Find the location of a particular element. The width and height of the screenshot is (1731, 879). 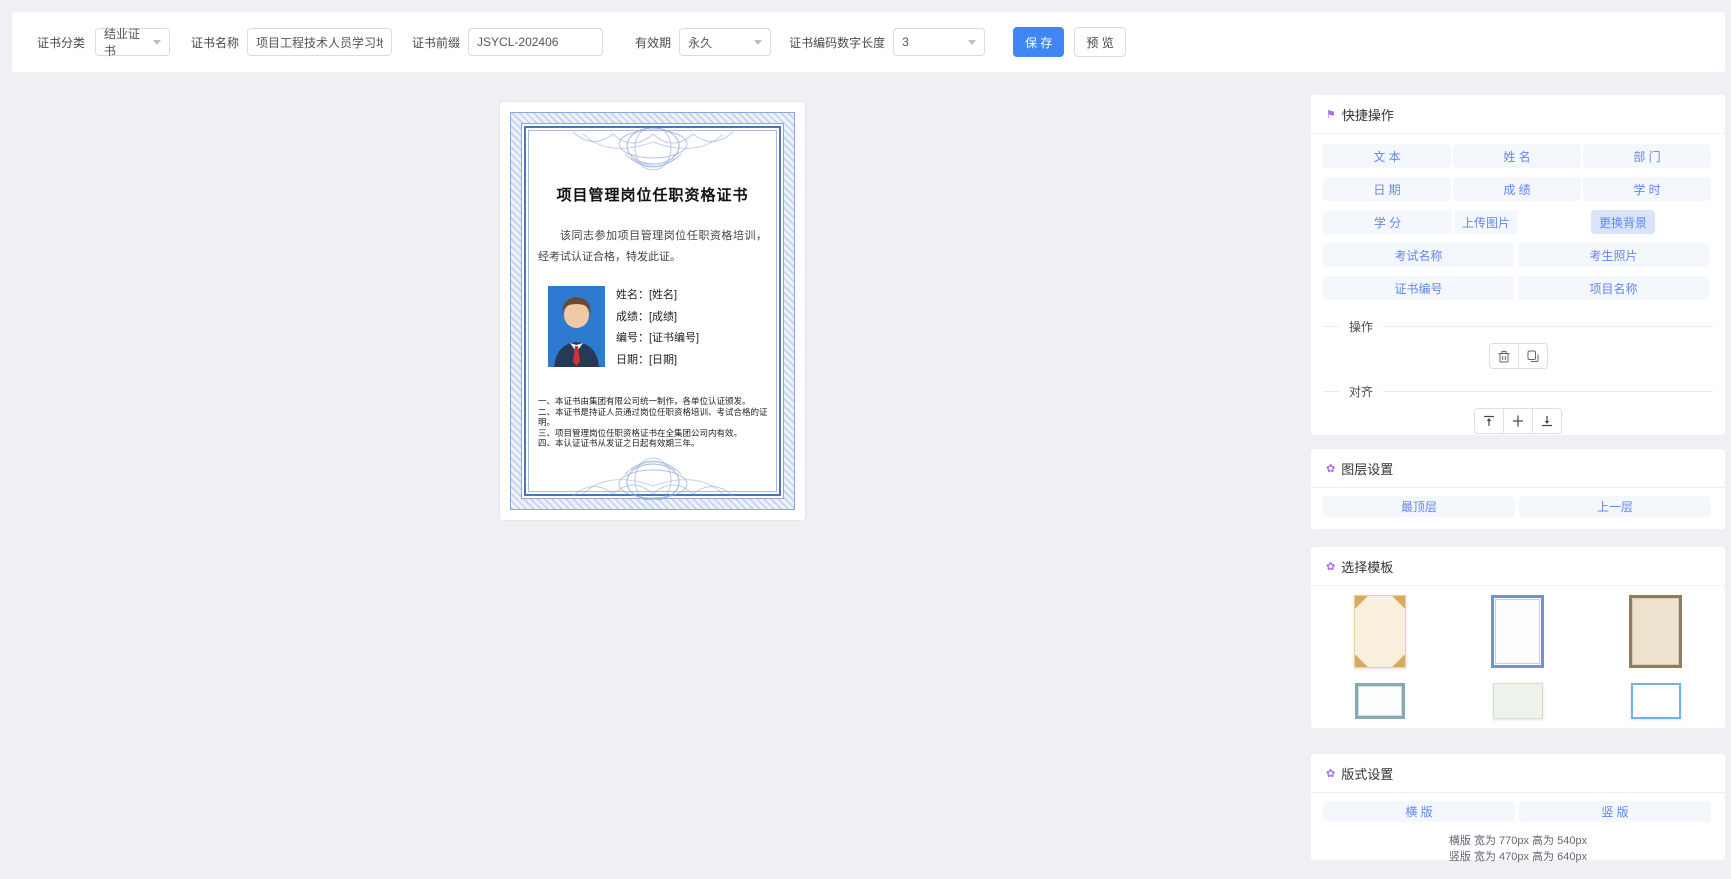

quick-examinee-photo-button: 考生照片 is located at coordinates (1613, 255).